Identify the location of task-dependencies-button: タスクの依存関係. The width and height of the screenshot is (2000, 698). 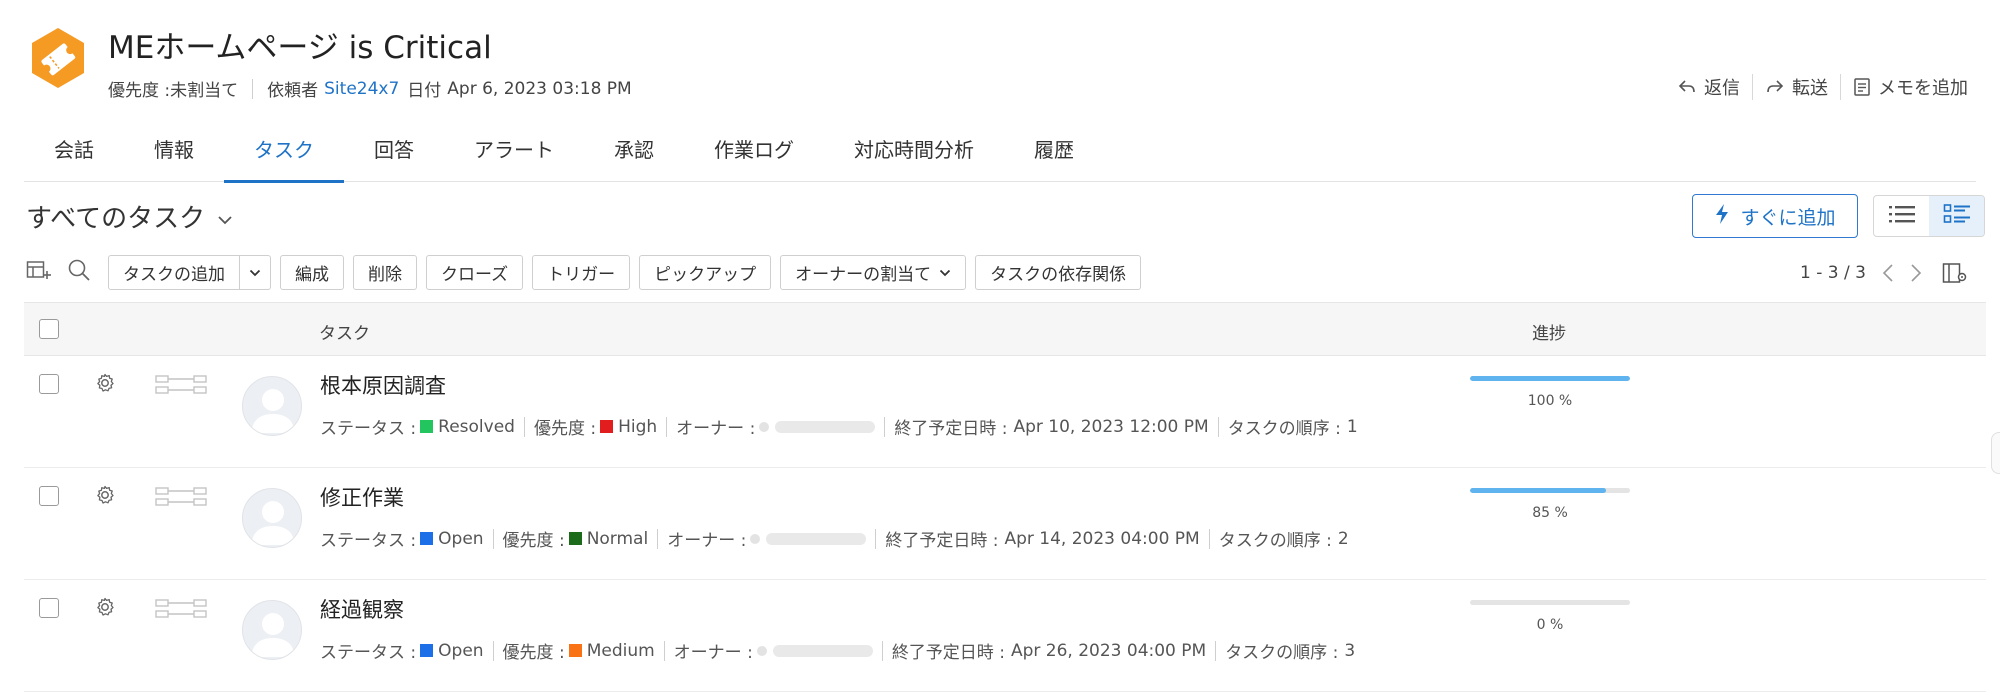
(1058, 272).